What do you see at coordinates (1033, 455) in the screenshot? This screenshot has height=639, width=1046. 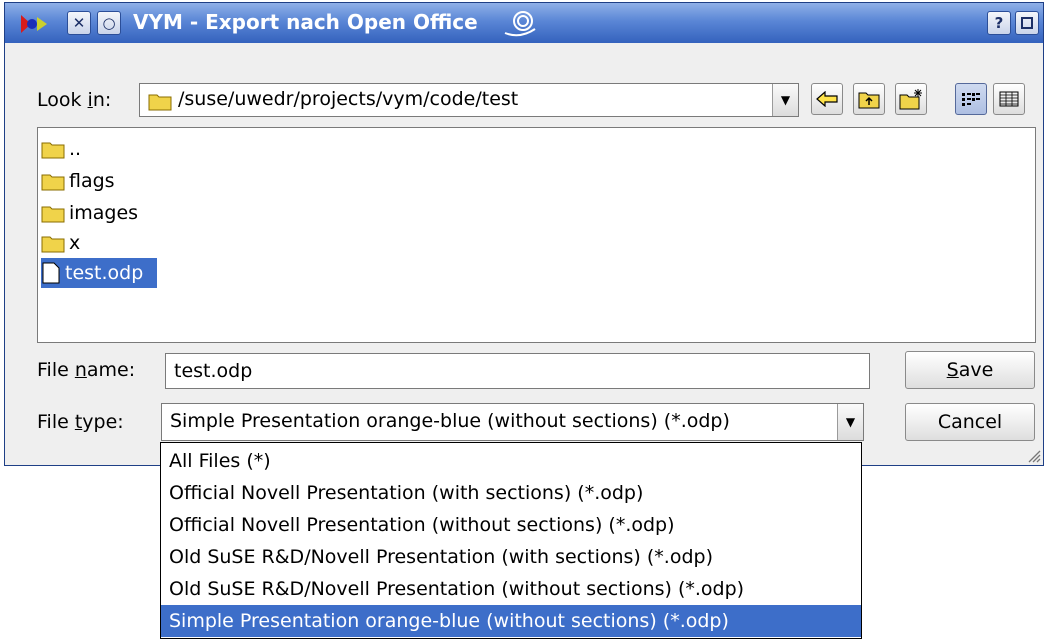 I see `resize-grip-icon` at bounding box center [1033, 455].